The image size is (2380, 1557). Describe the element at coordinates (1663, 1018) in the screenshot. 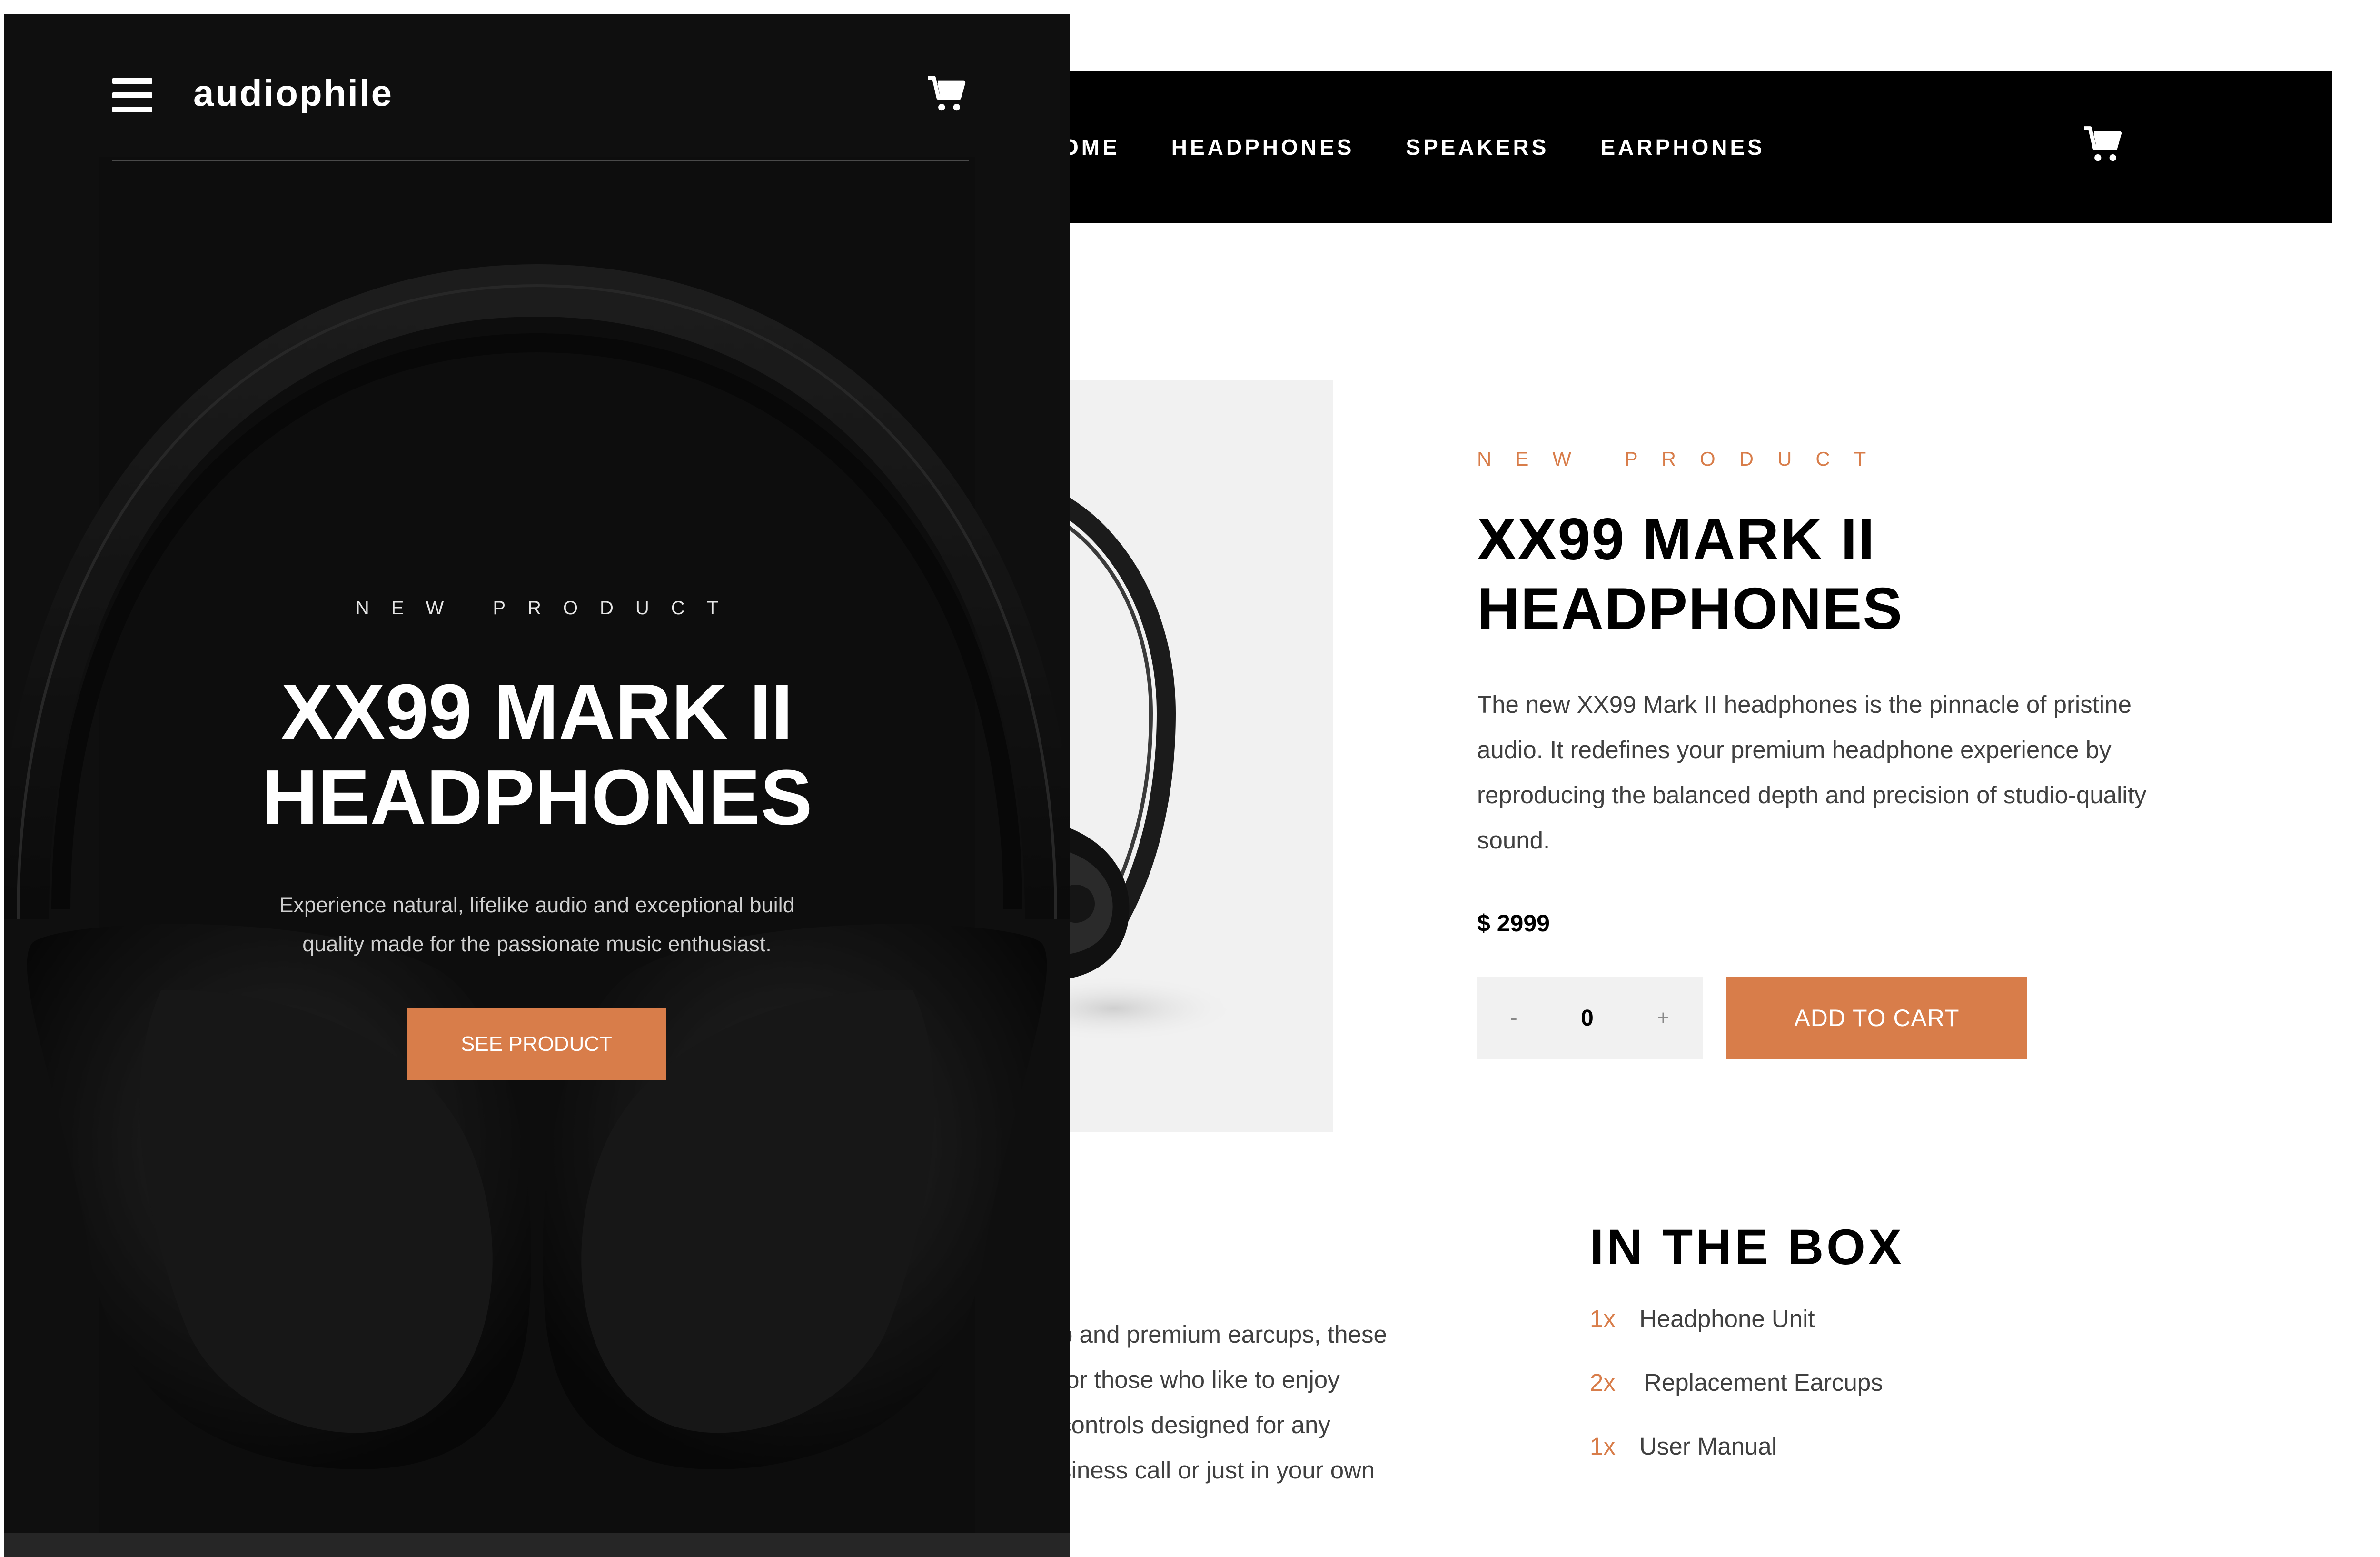

I see `quantity-increment-button: +` at that location.